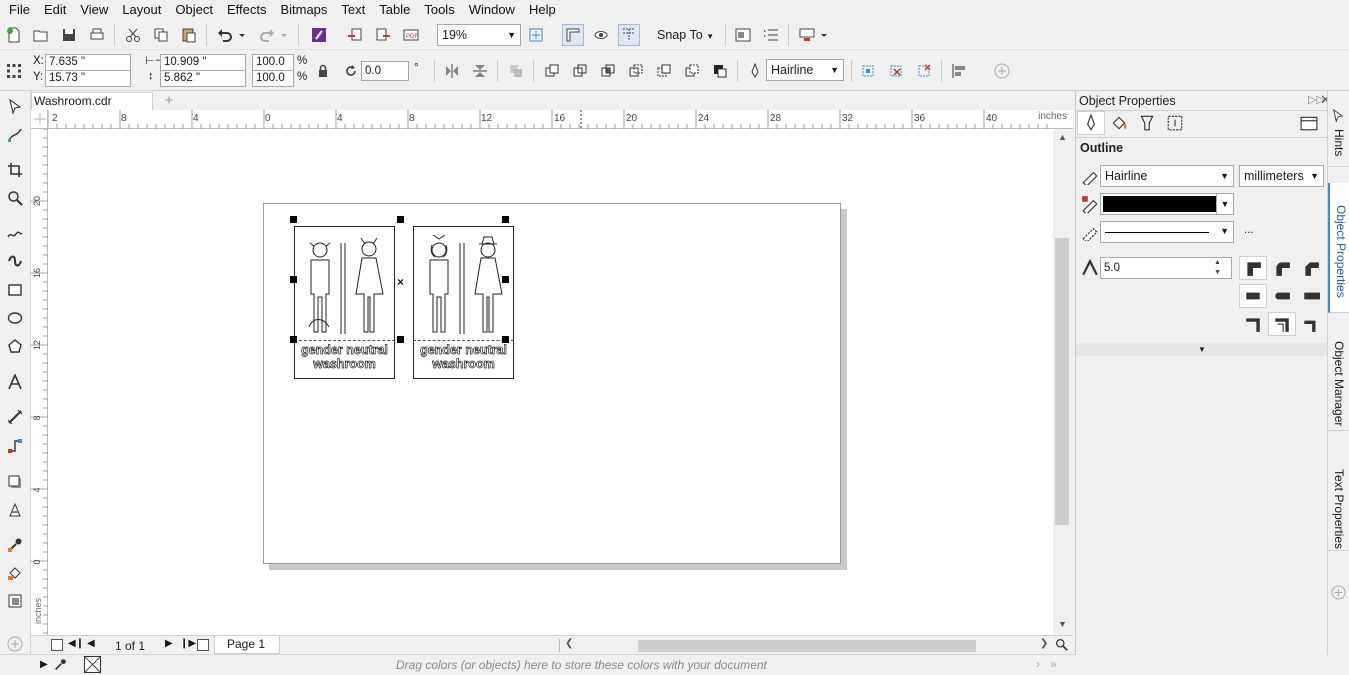 This screenshot has width=1349, height=675. I want to click on previous-page-icon: ◀, so click(91, 643).